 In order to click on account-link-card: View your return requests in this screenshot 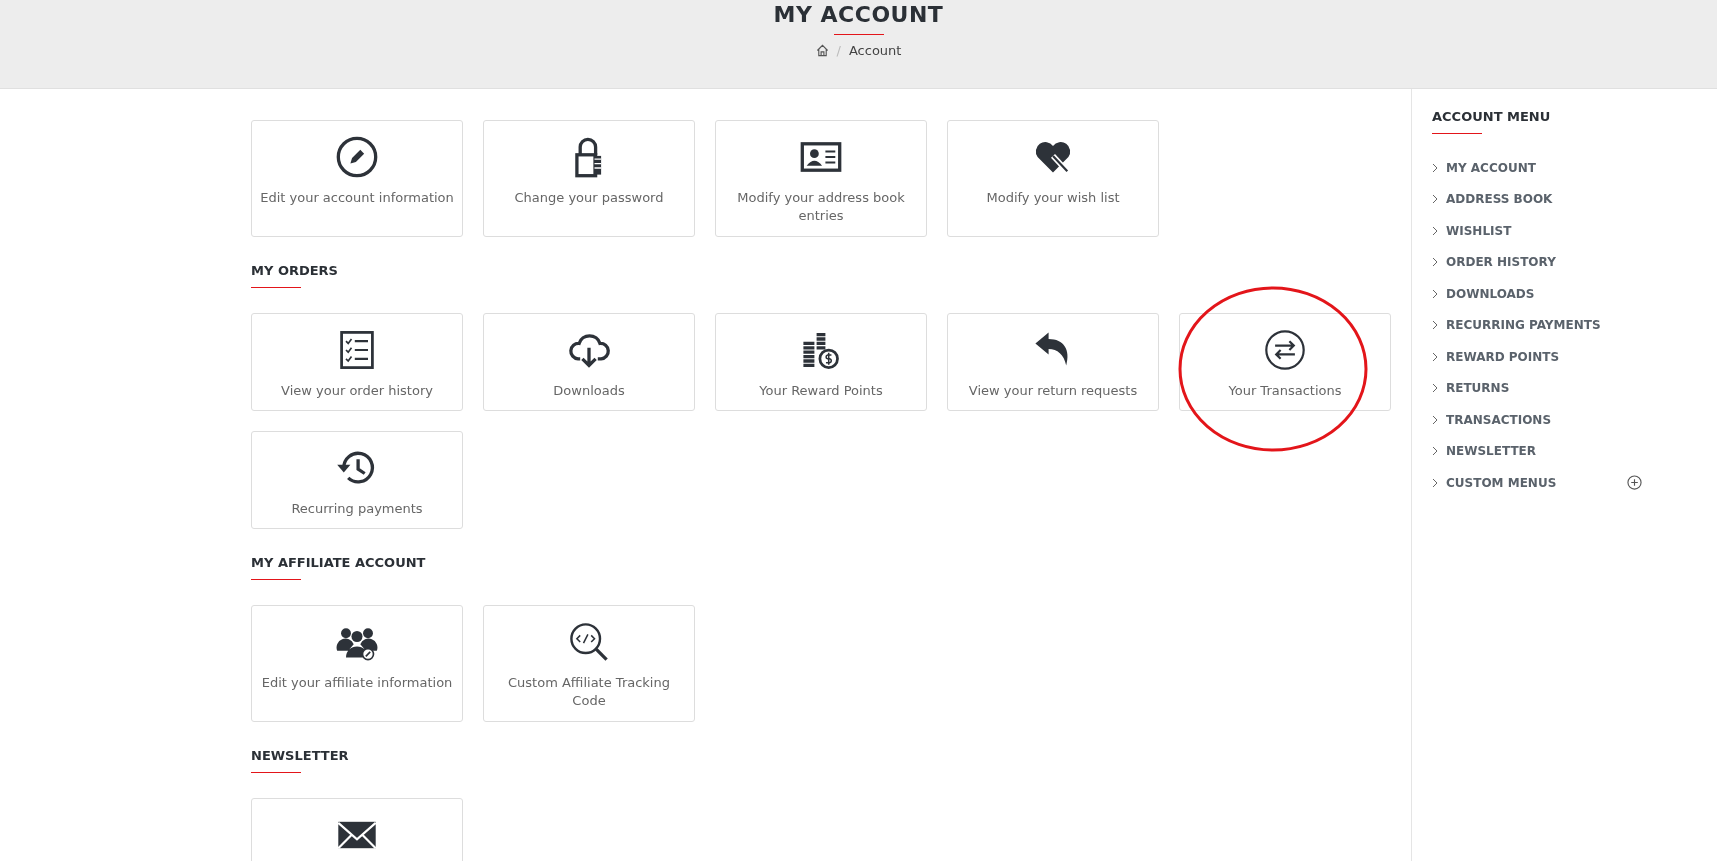, I will do `click(1053, 362)`.